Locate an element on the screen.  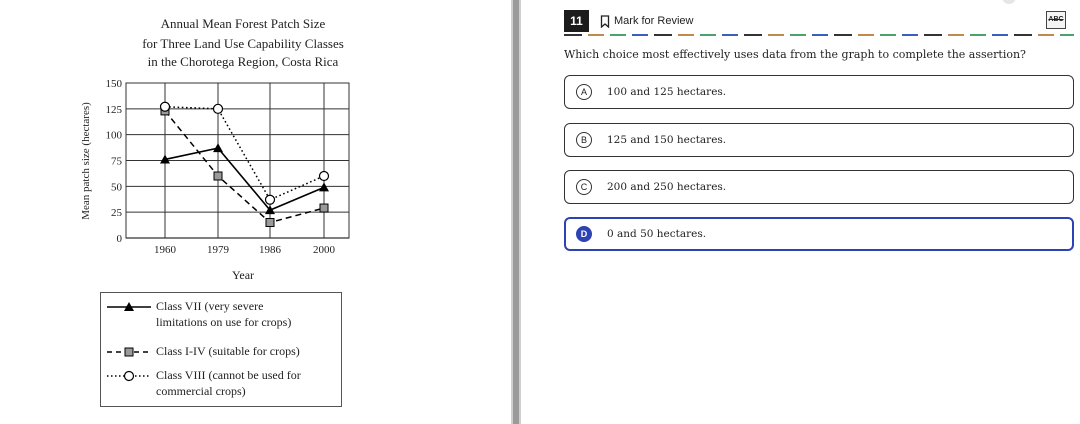
x-axis-label: Year is located at coordinates (243, 275).